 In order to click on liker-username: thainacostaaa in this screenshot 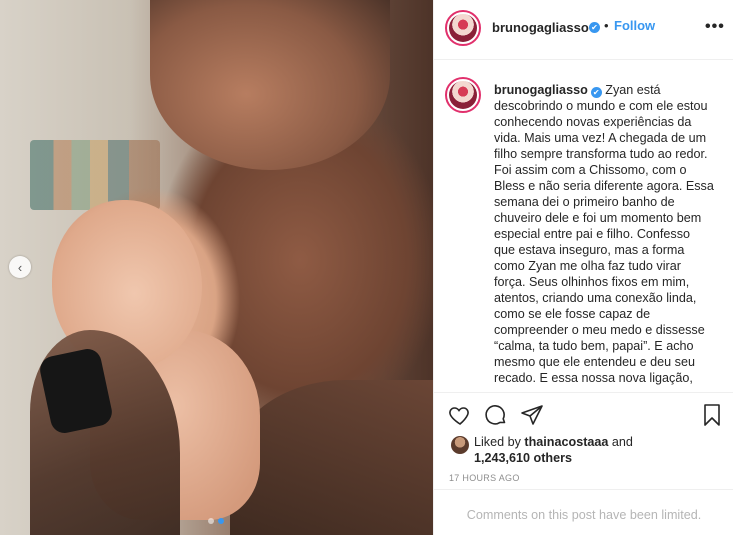, I will do `click(566, 442)`.